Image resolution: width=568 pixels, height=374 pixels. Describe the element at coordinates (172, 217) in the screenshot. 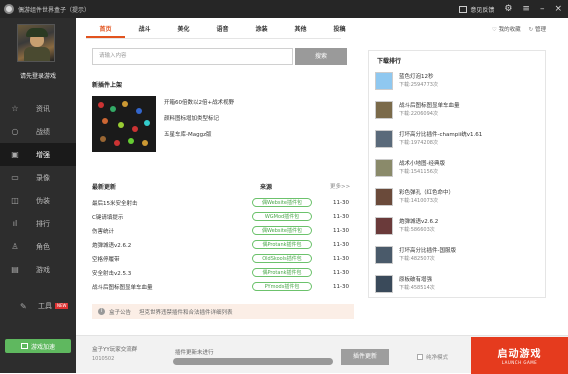

I see `plugin-name: C键请填提示` at that location.